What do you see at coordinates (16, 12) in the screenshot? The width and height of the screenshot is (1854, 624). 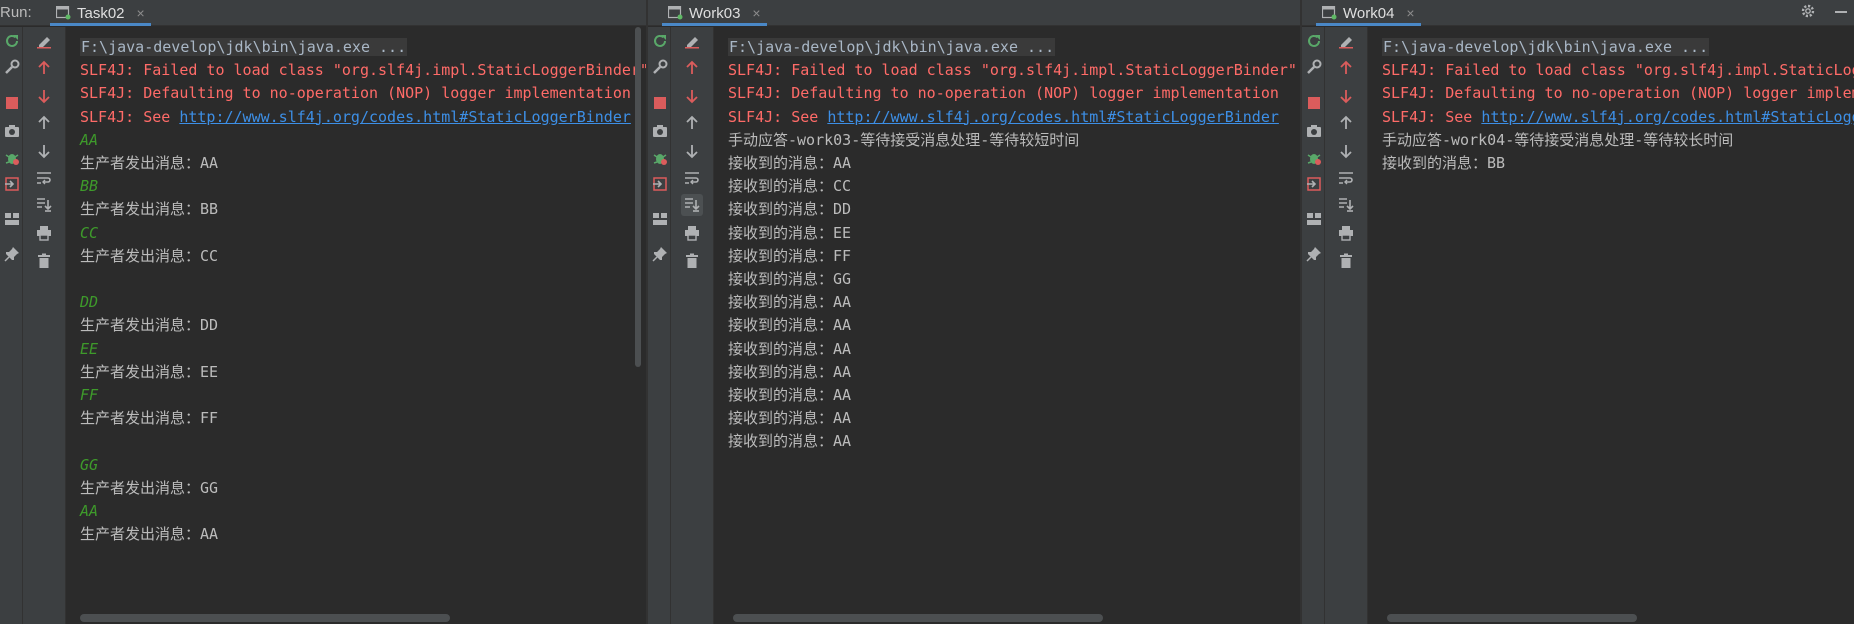 I see `run-label: Run:` at bounding box center [16, 12].